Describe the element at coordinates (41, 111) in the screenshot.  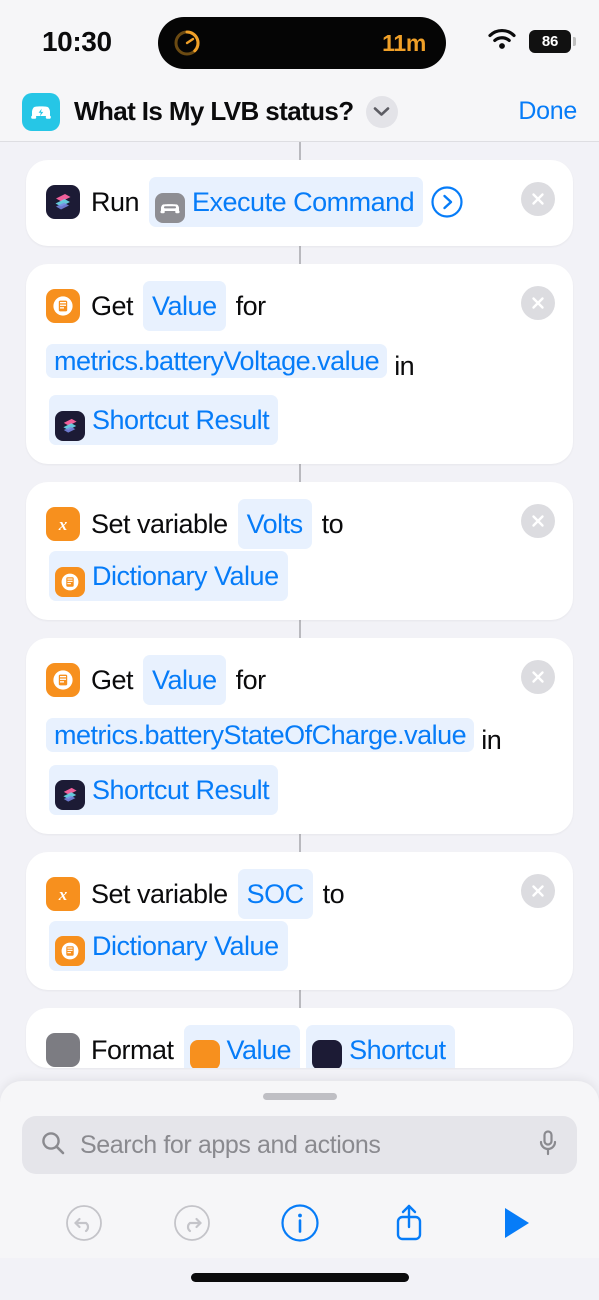
I see `ev-car-app-icon` at that location.